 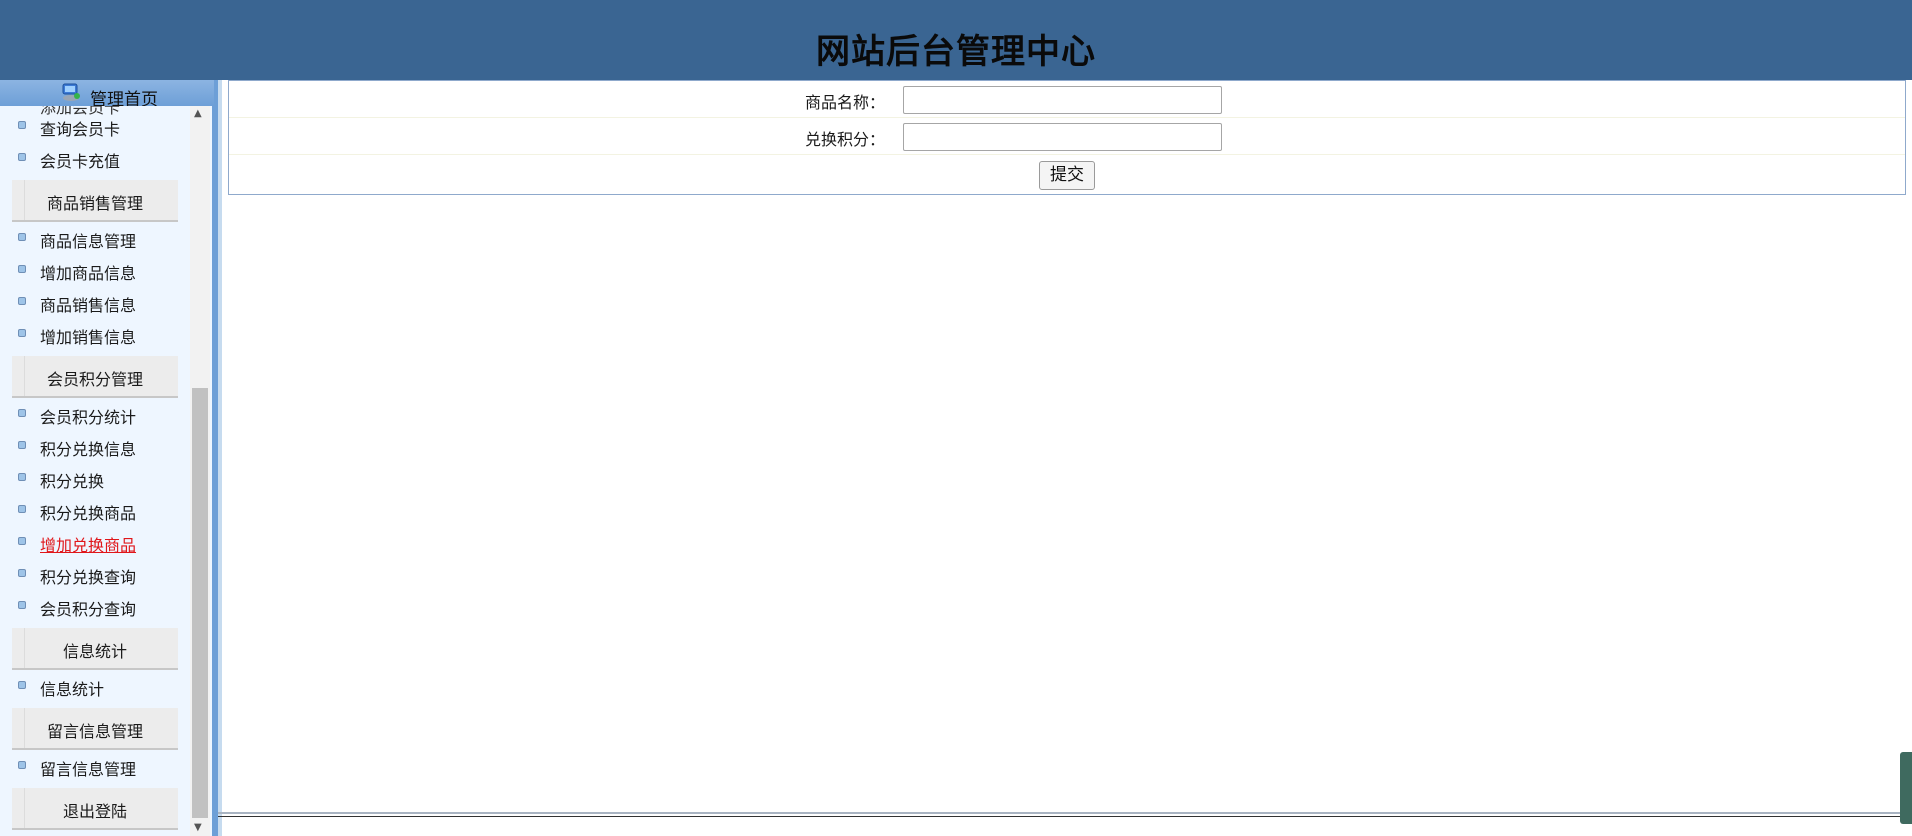 I want to click on scroll-down-icon: ▼, so click(x=198, y=827).